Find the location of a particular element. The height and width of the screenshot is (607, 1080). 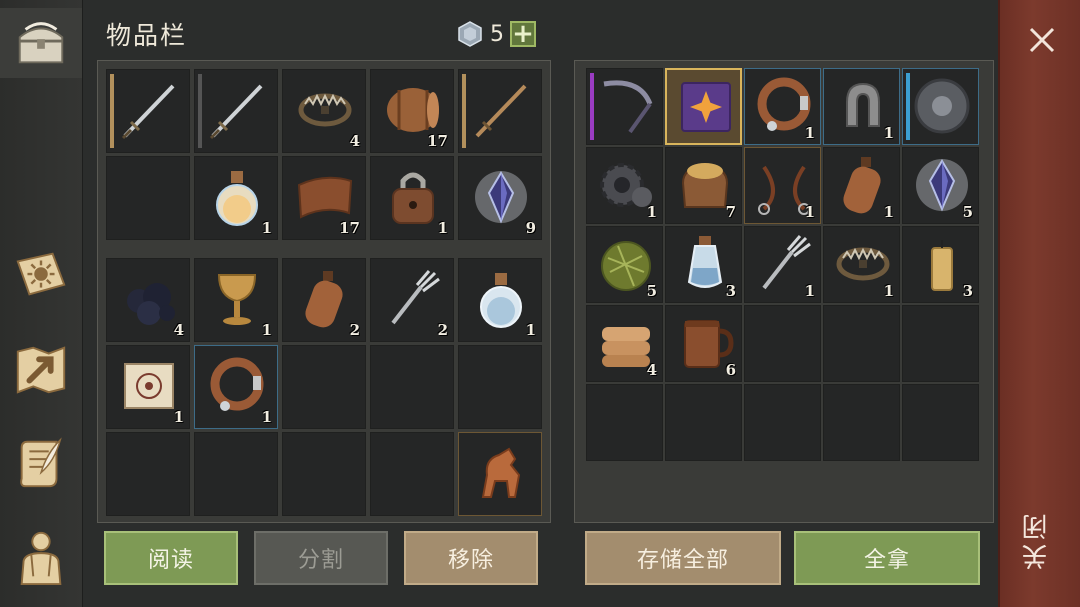

horse-figurine-icon is located at coordinates (501, 472).